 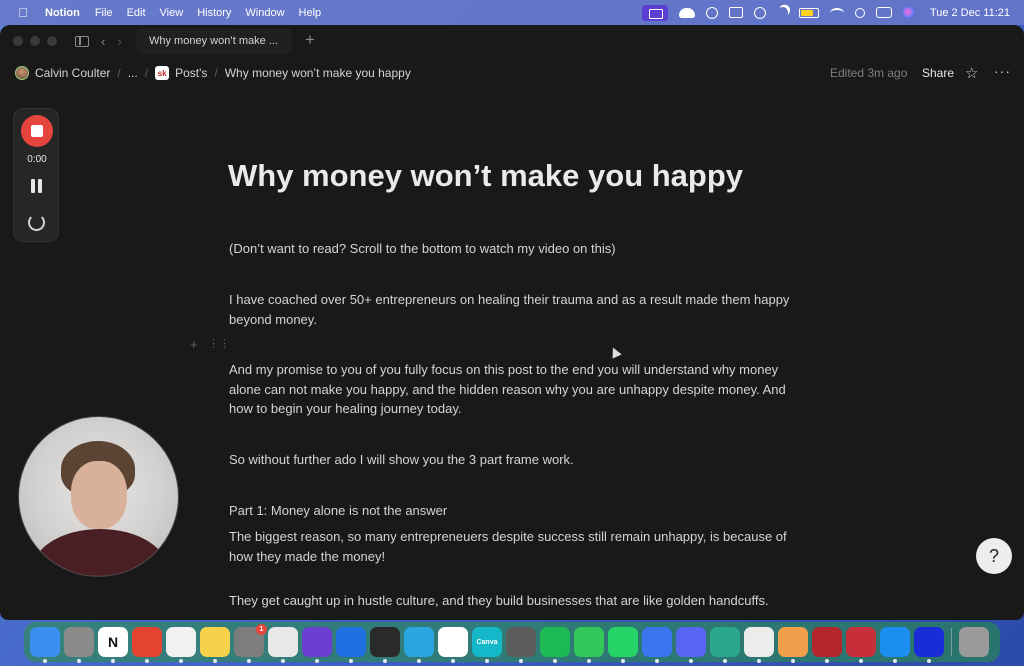 I want to click on launchpad-app, so click(x=79, y=645).